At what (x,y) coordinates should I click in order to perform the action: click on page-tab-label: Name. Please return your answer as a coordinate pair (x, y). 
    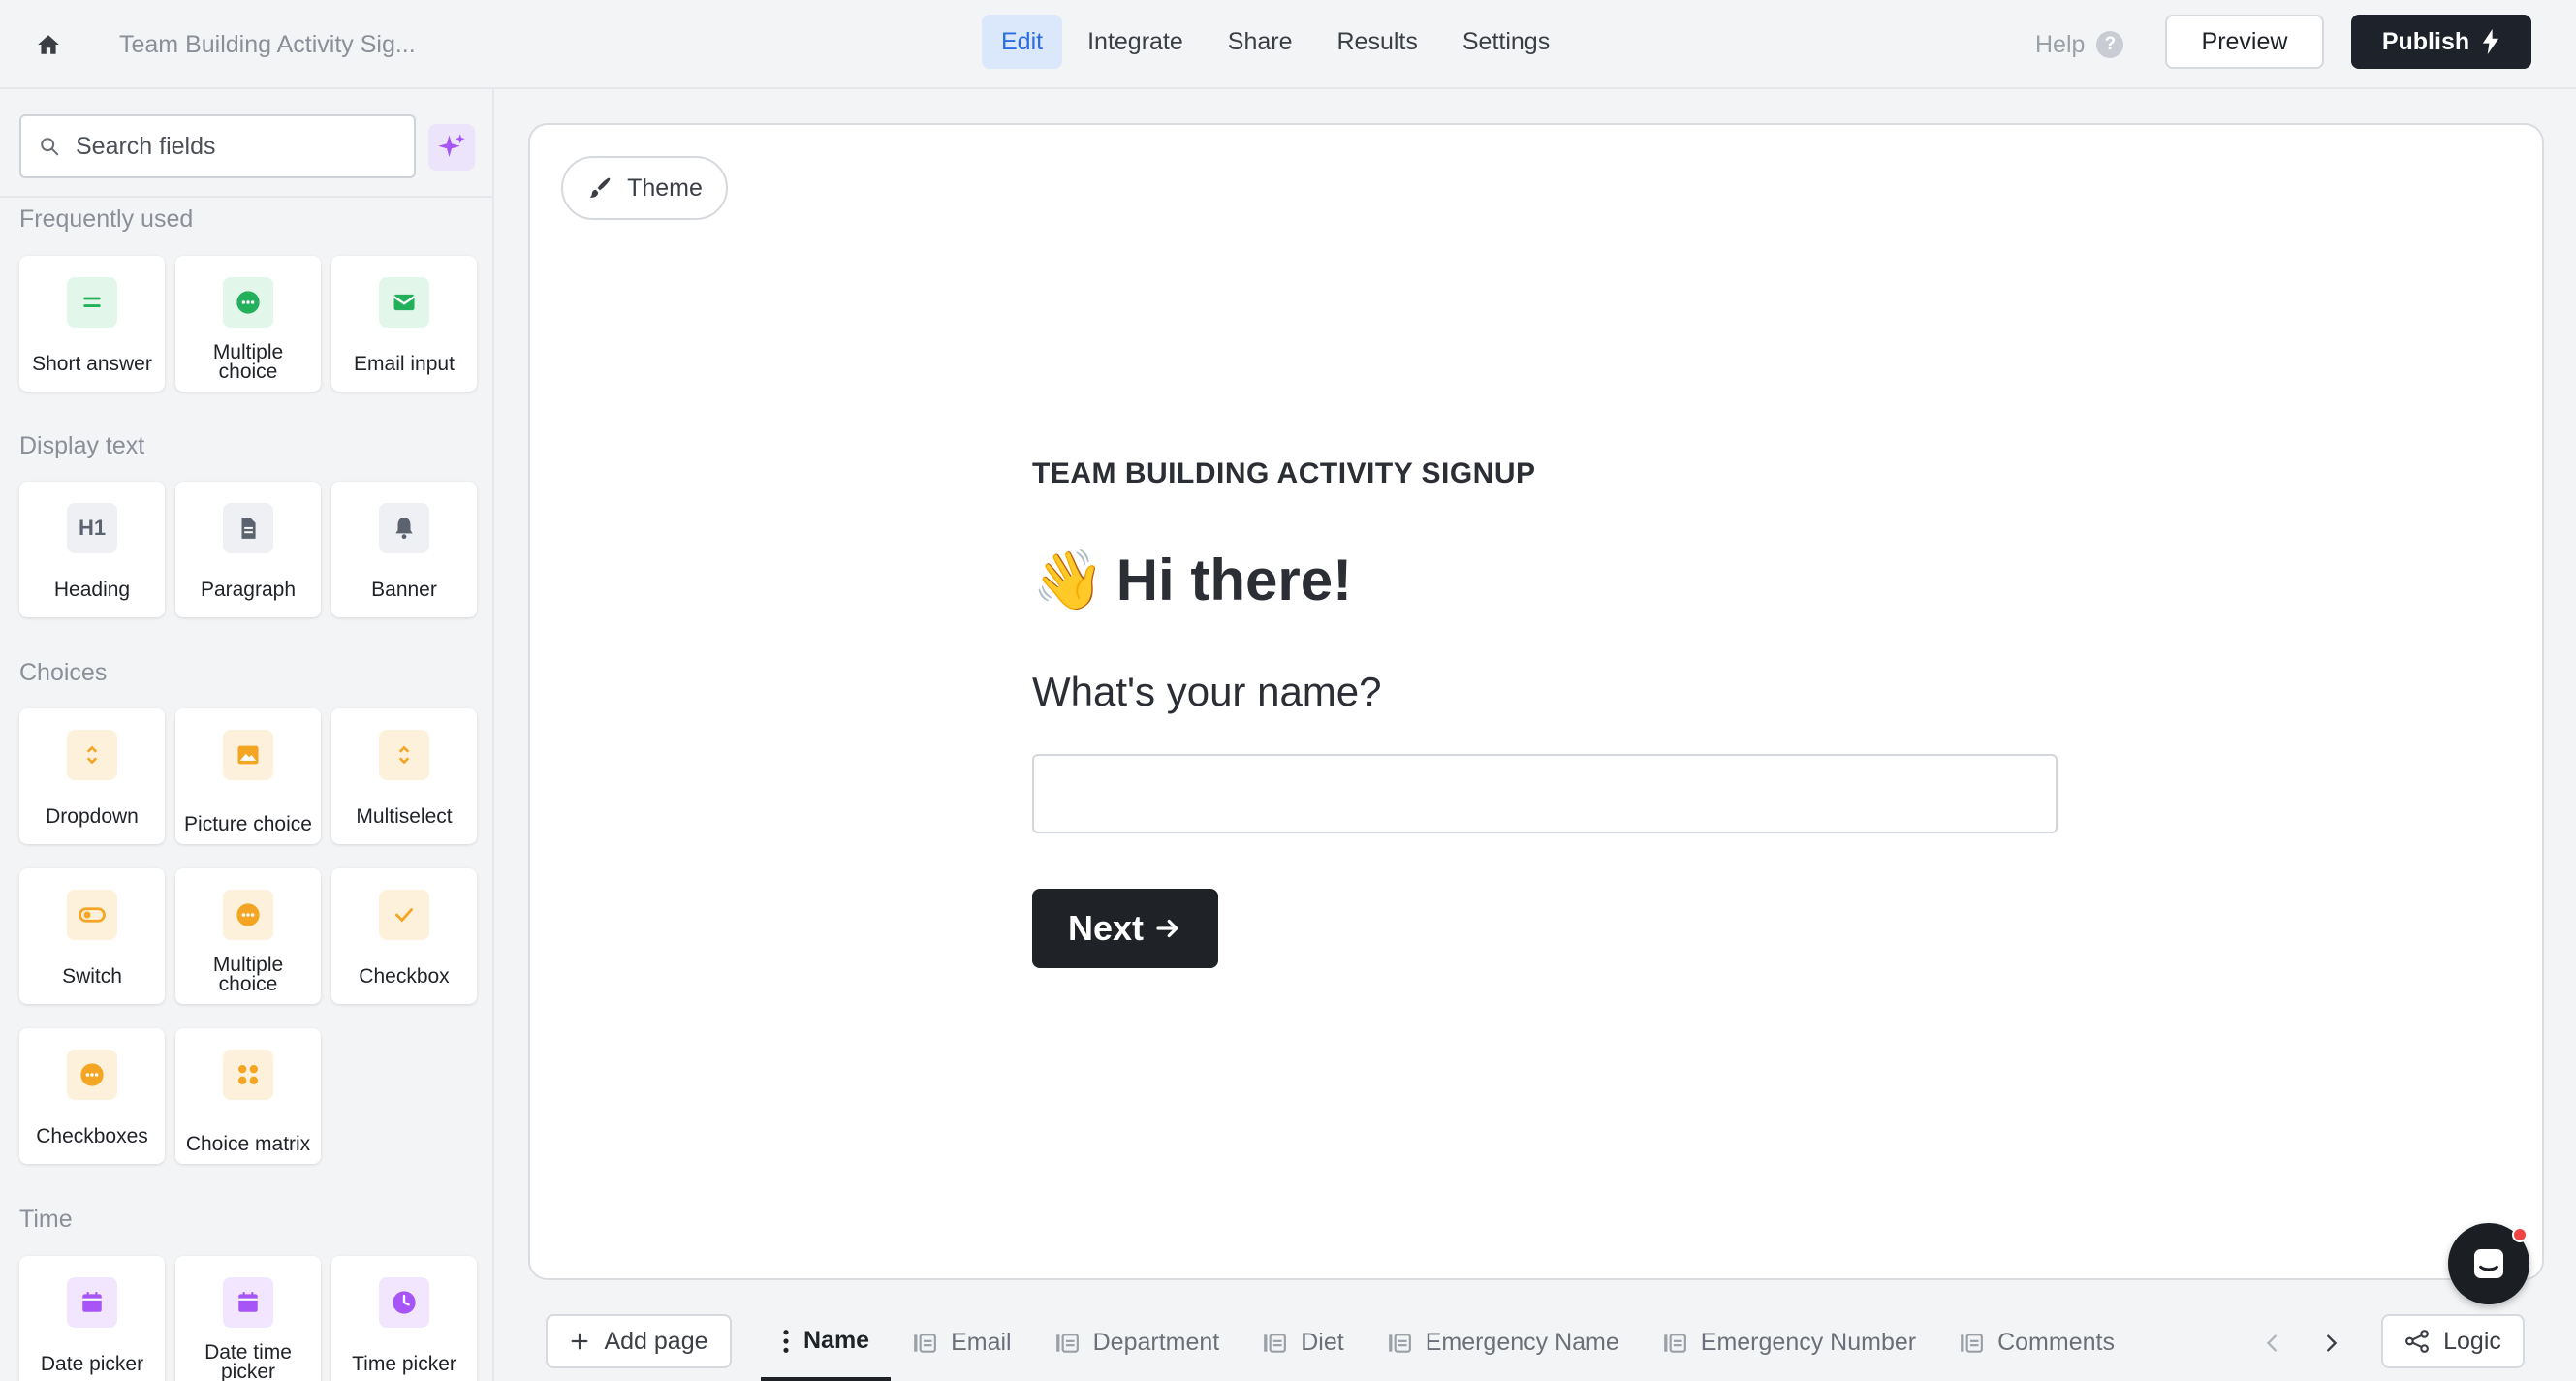
    Looking at the image, I should click on (836, 1340).